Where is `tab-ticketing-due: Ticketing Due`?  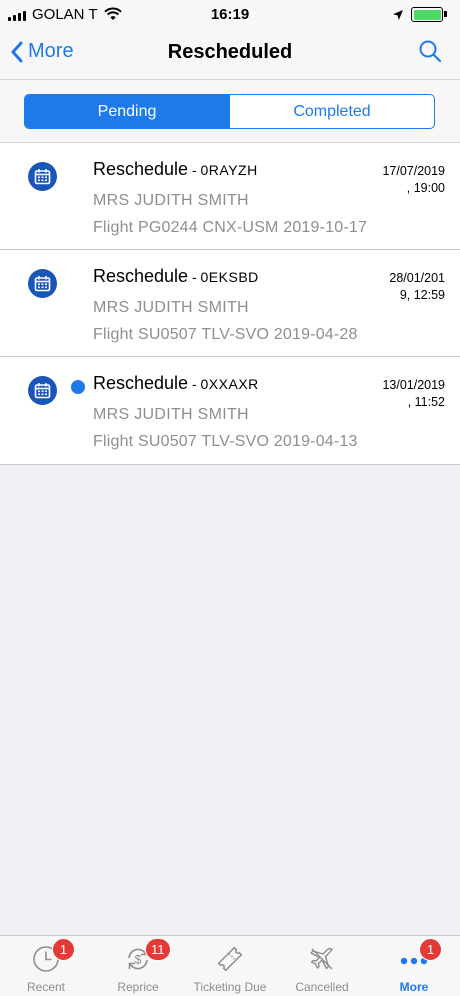 tab-ticketing-due: Ticketing Due is located at coordinates (230, 966).